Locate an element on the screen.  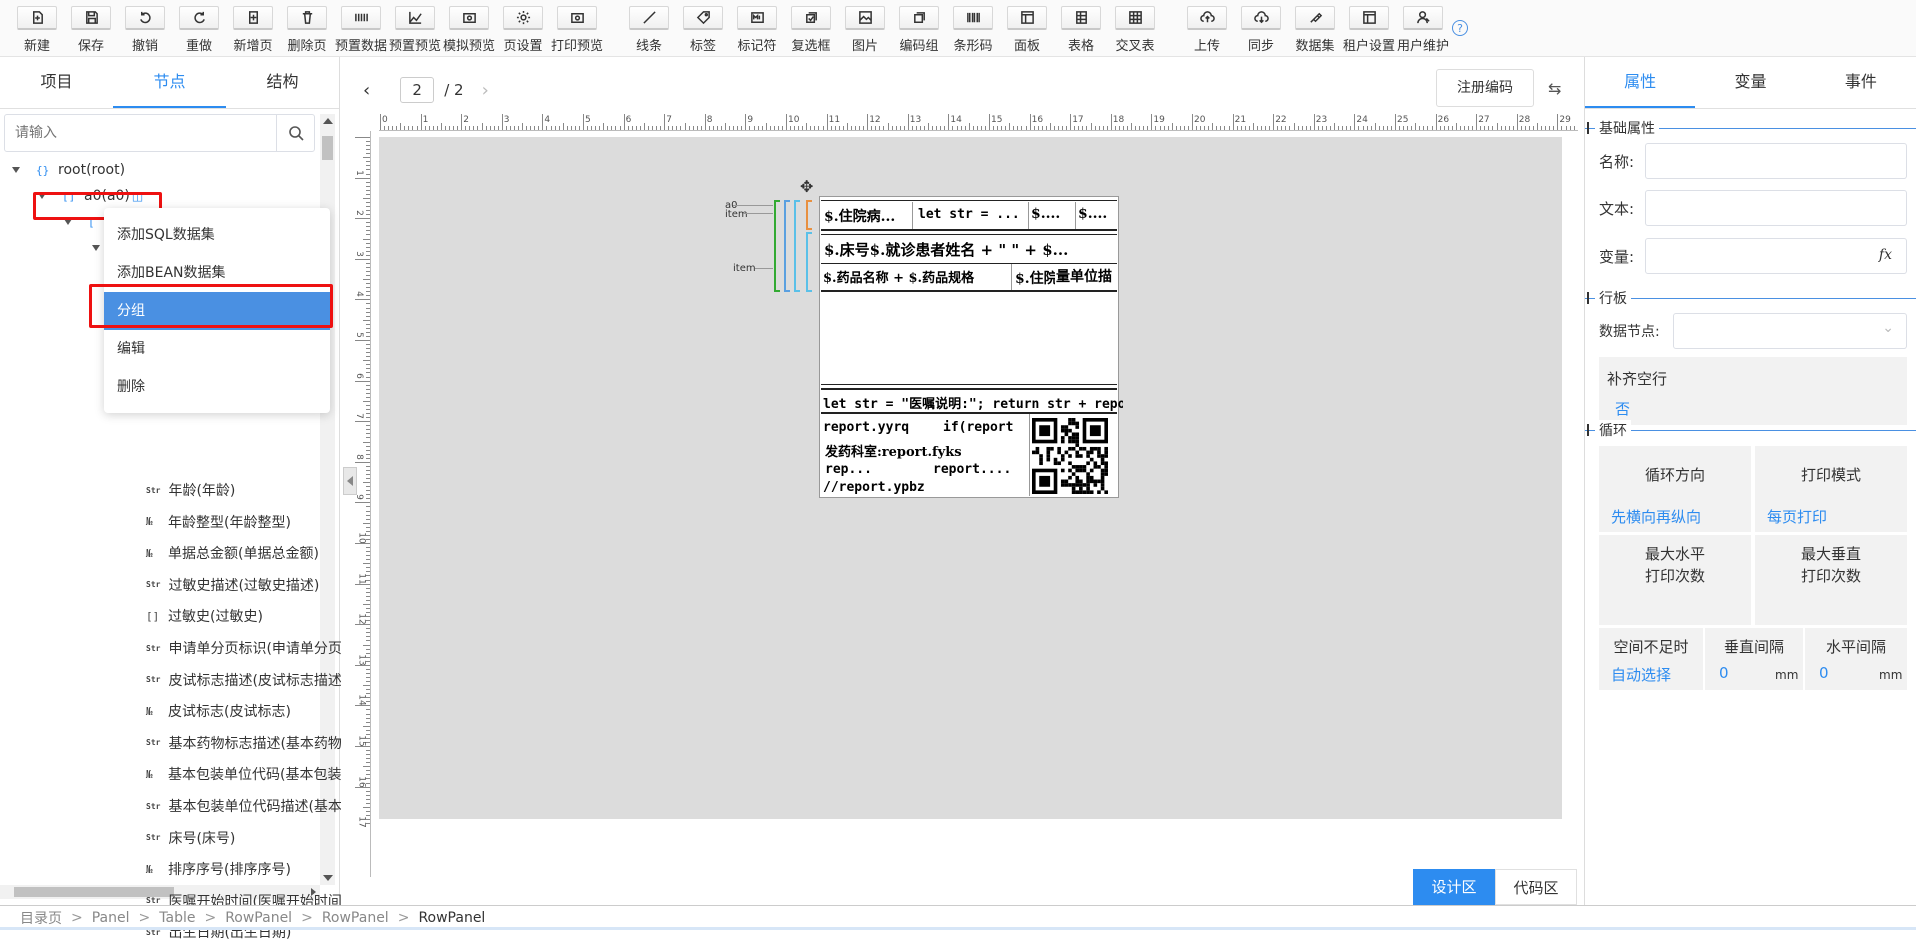
toolbar-button-print-preview: 打印预览 is located at coordinates (577, 28).